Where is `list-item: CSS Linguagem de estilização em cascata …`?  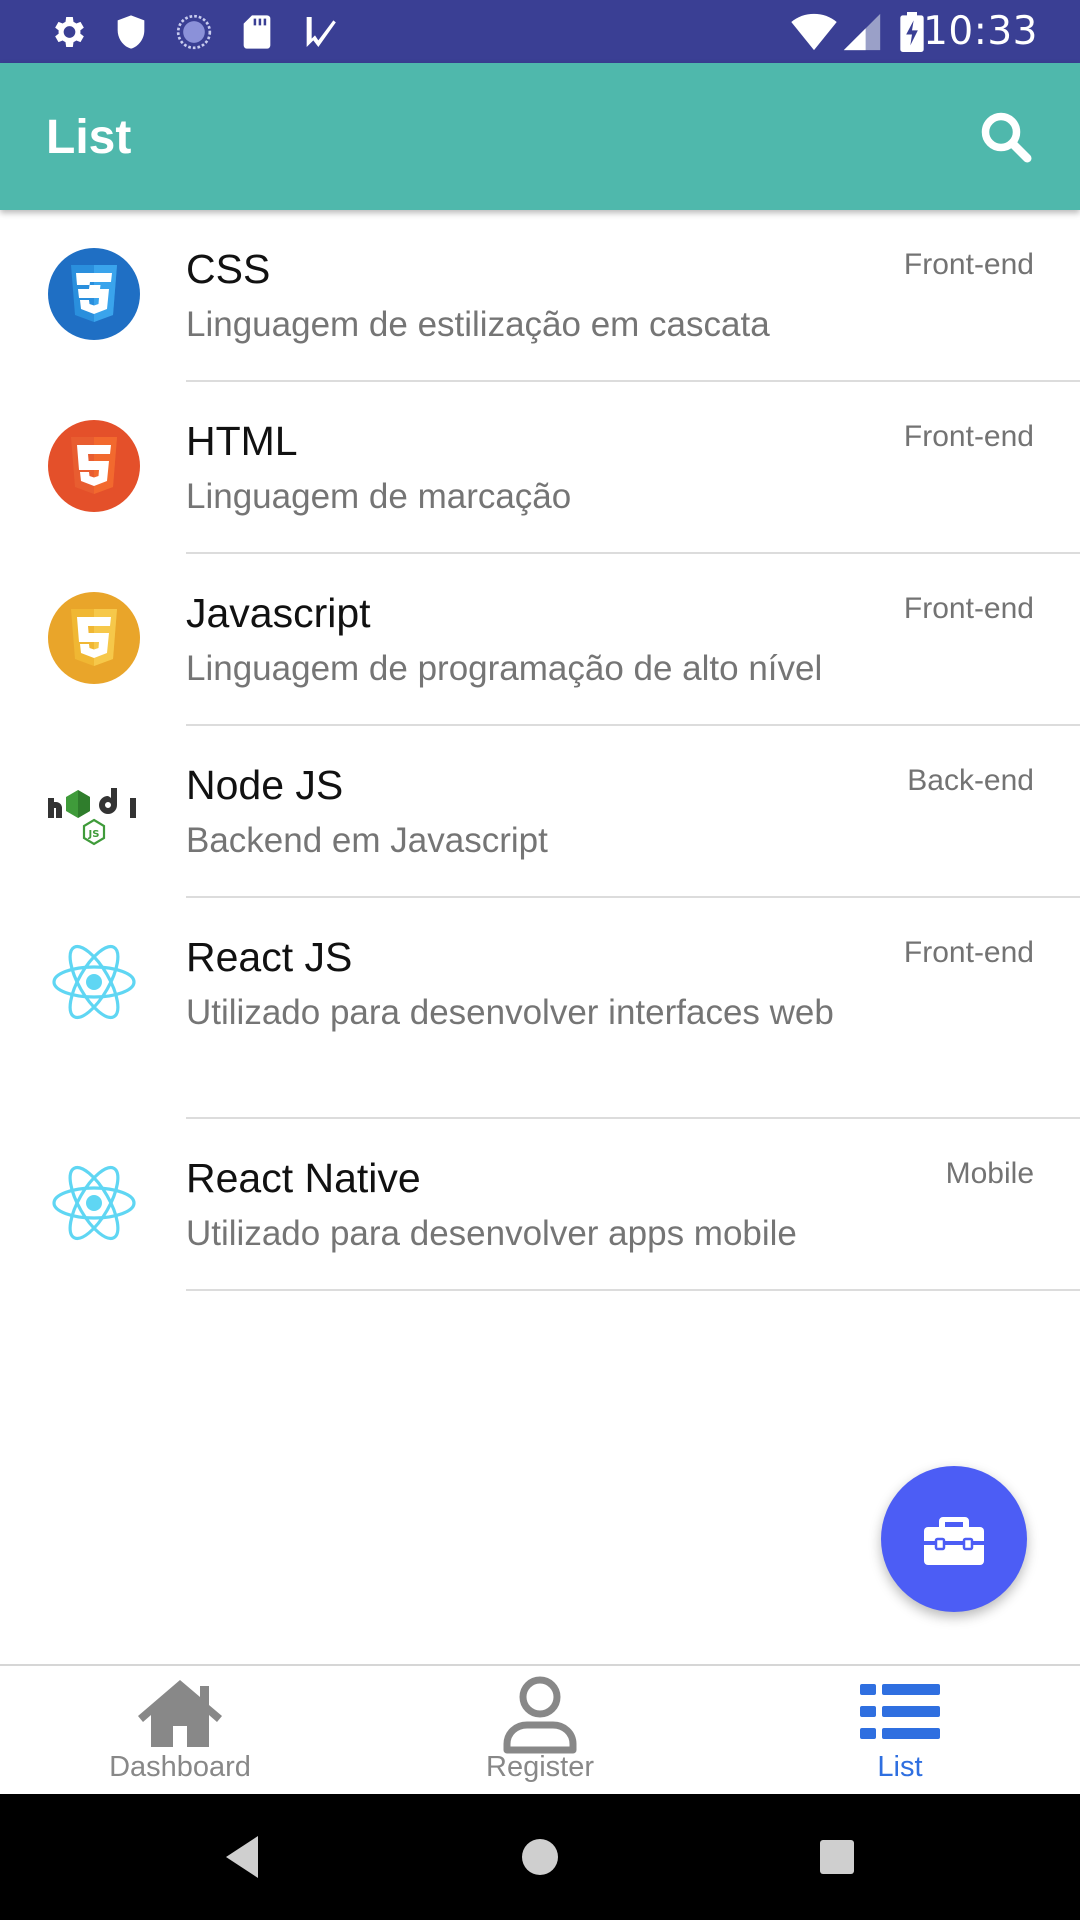
list-item: CSS Linguagem de estilização em cascata … is located at coordinates (540, 296).